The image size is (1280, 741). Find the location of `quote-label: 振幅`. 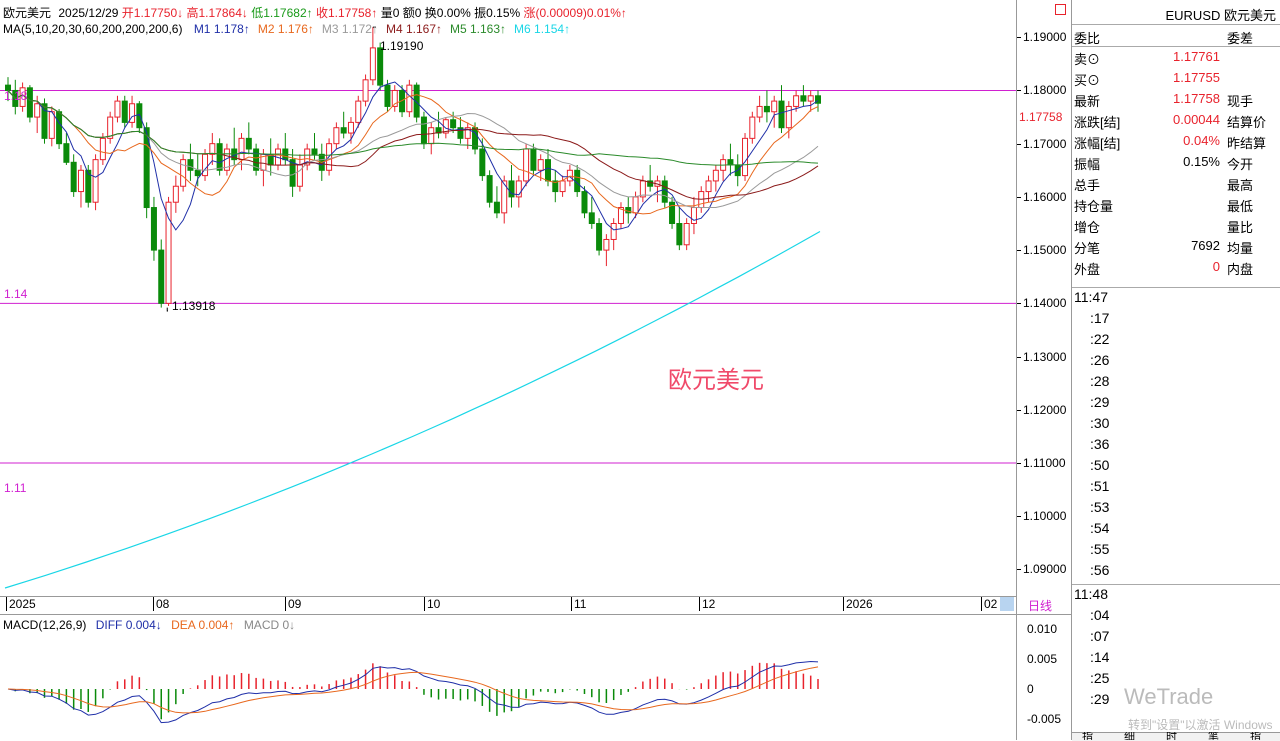

quote-label: 振幅 is located at coordinates (1087, 164).